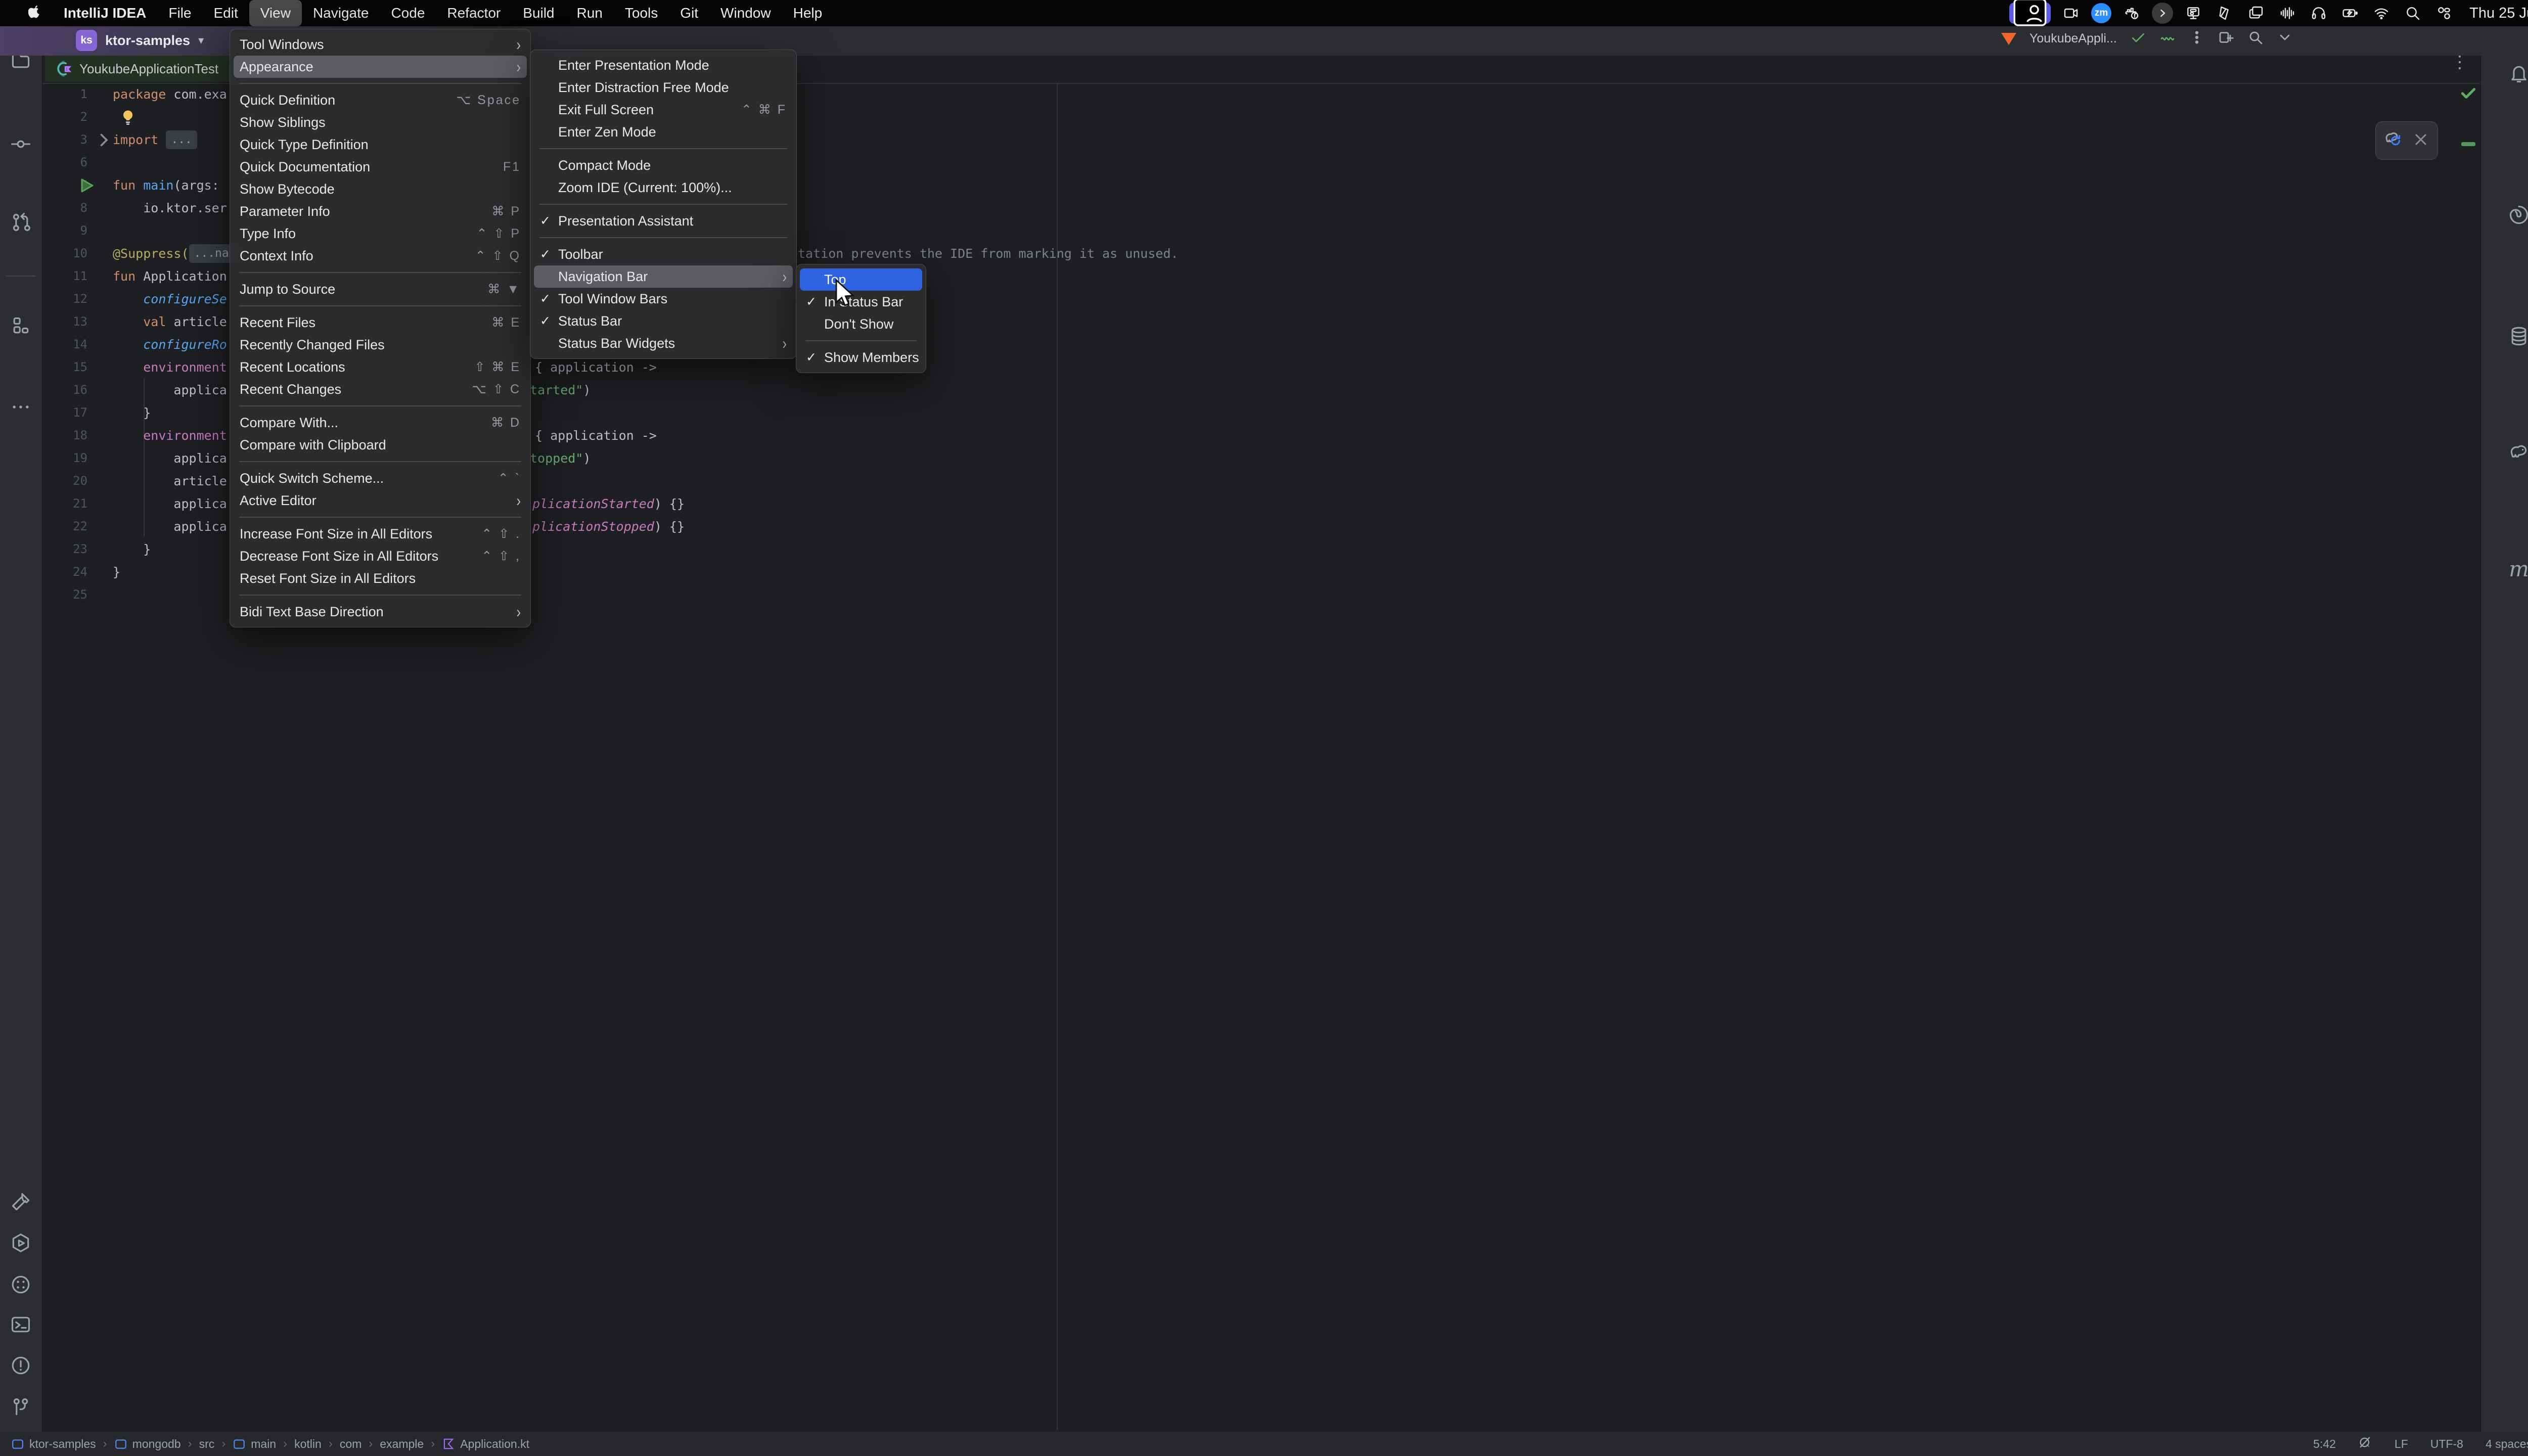 The image size is (2528, 1456). I want to click on menu-item-exit-full-screen: Exit Full Screen ⌃ ⌘ F, so click(664, 110).